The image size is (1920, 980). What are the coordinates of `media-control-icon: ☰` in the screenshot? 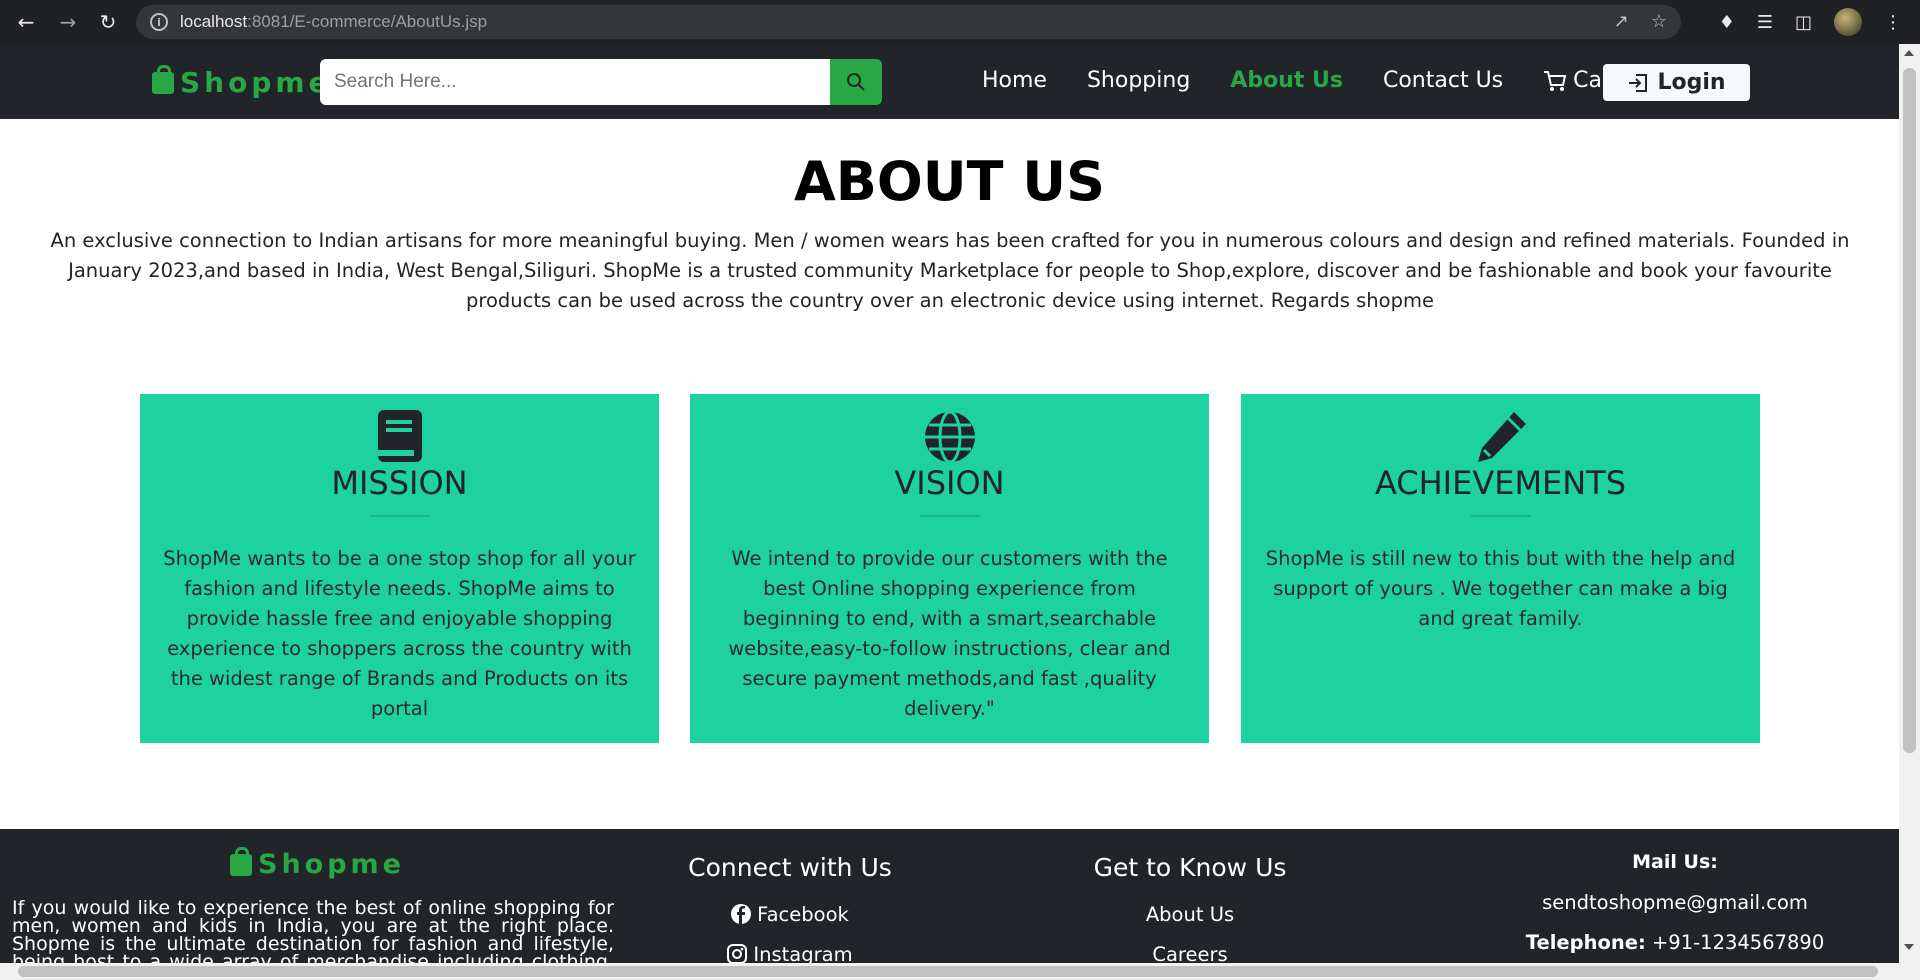 It's located at (1765, 22).